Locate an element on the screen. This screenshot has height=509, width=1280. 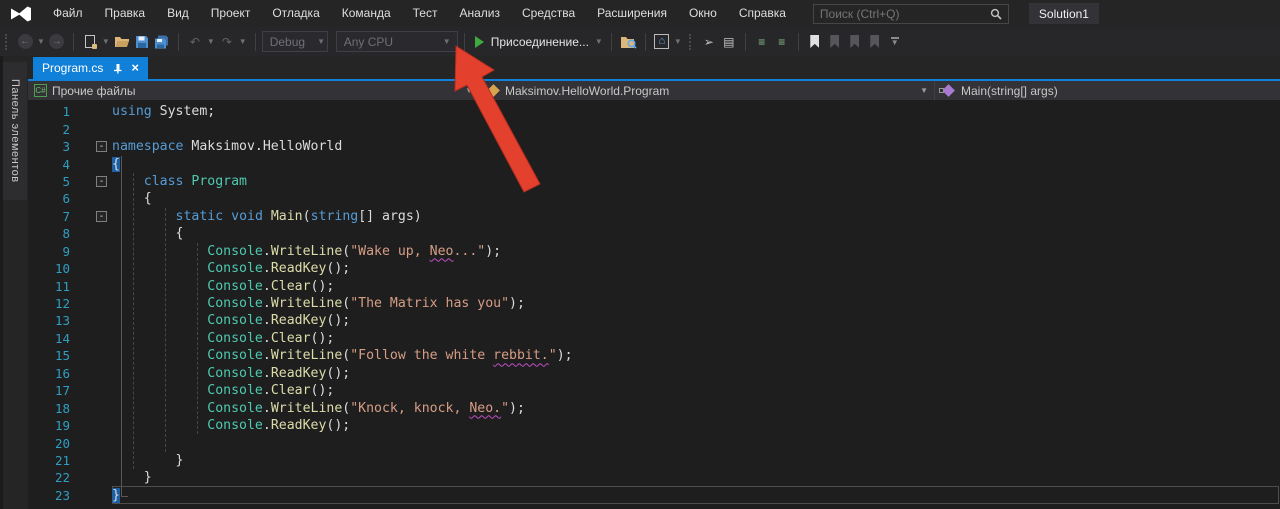
code-line: 8 { is located at coordinates (654, 233).